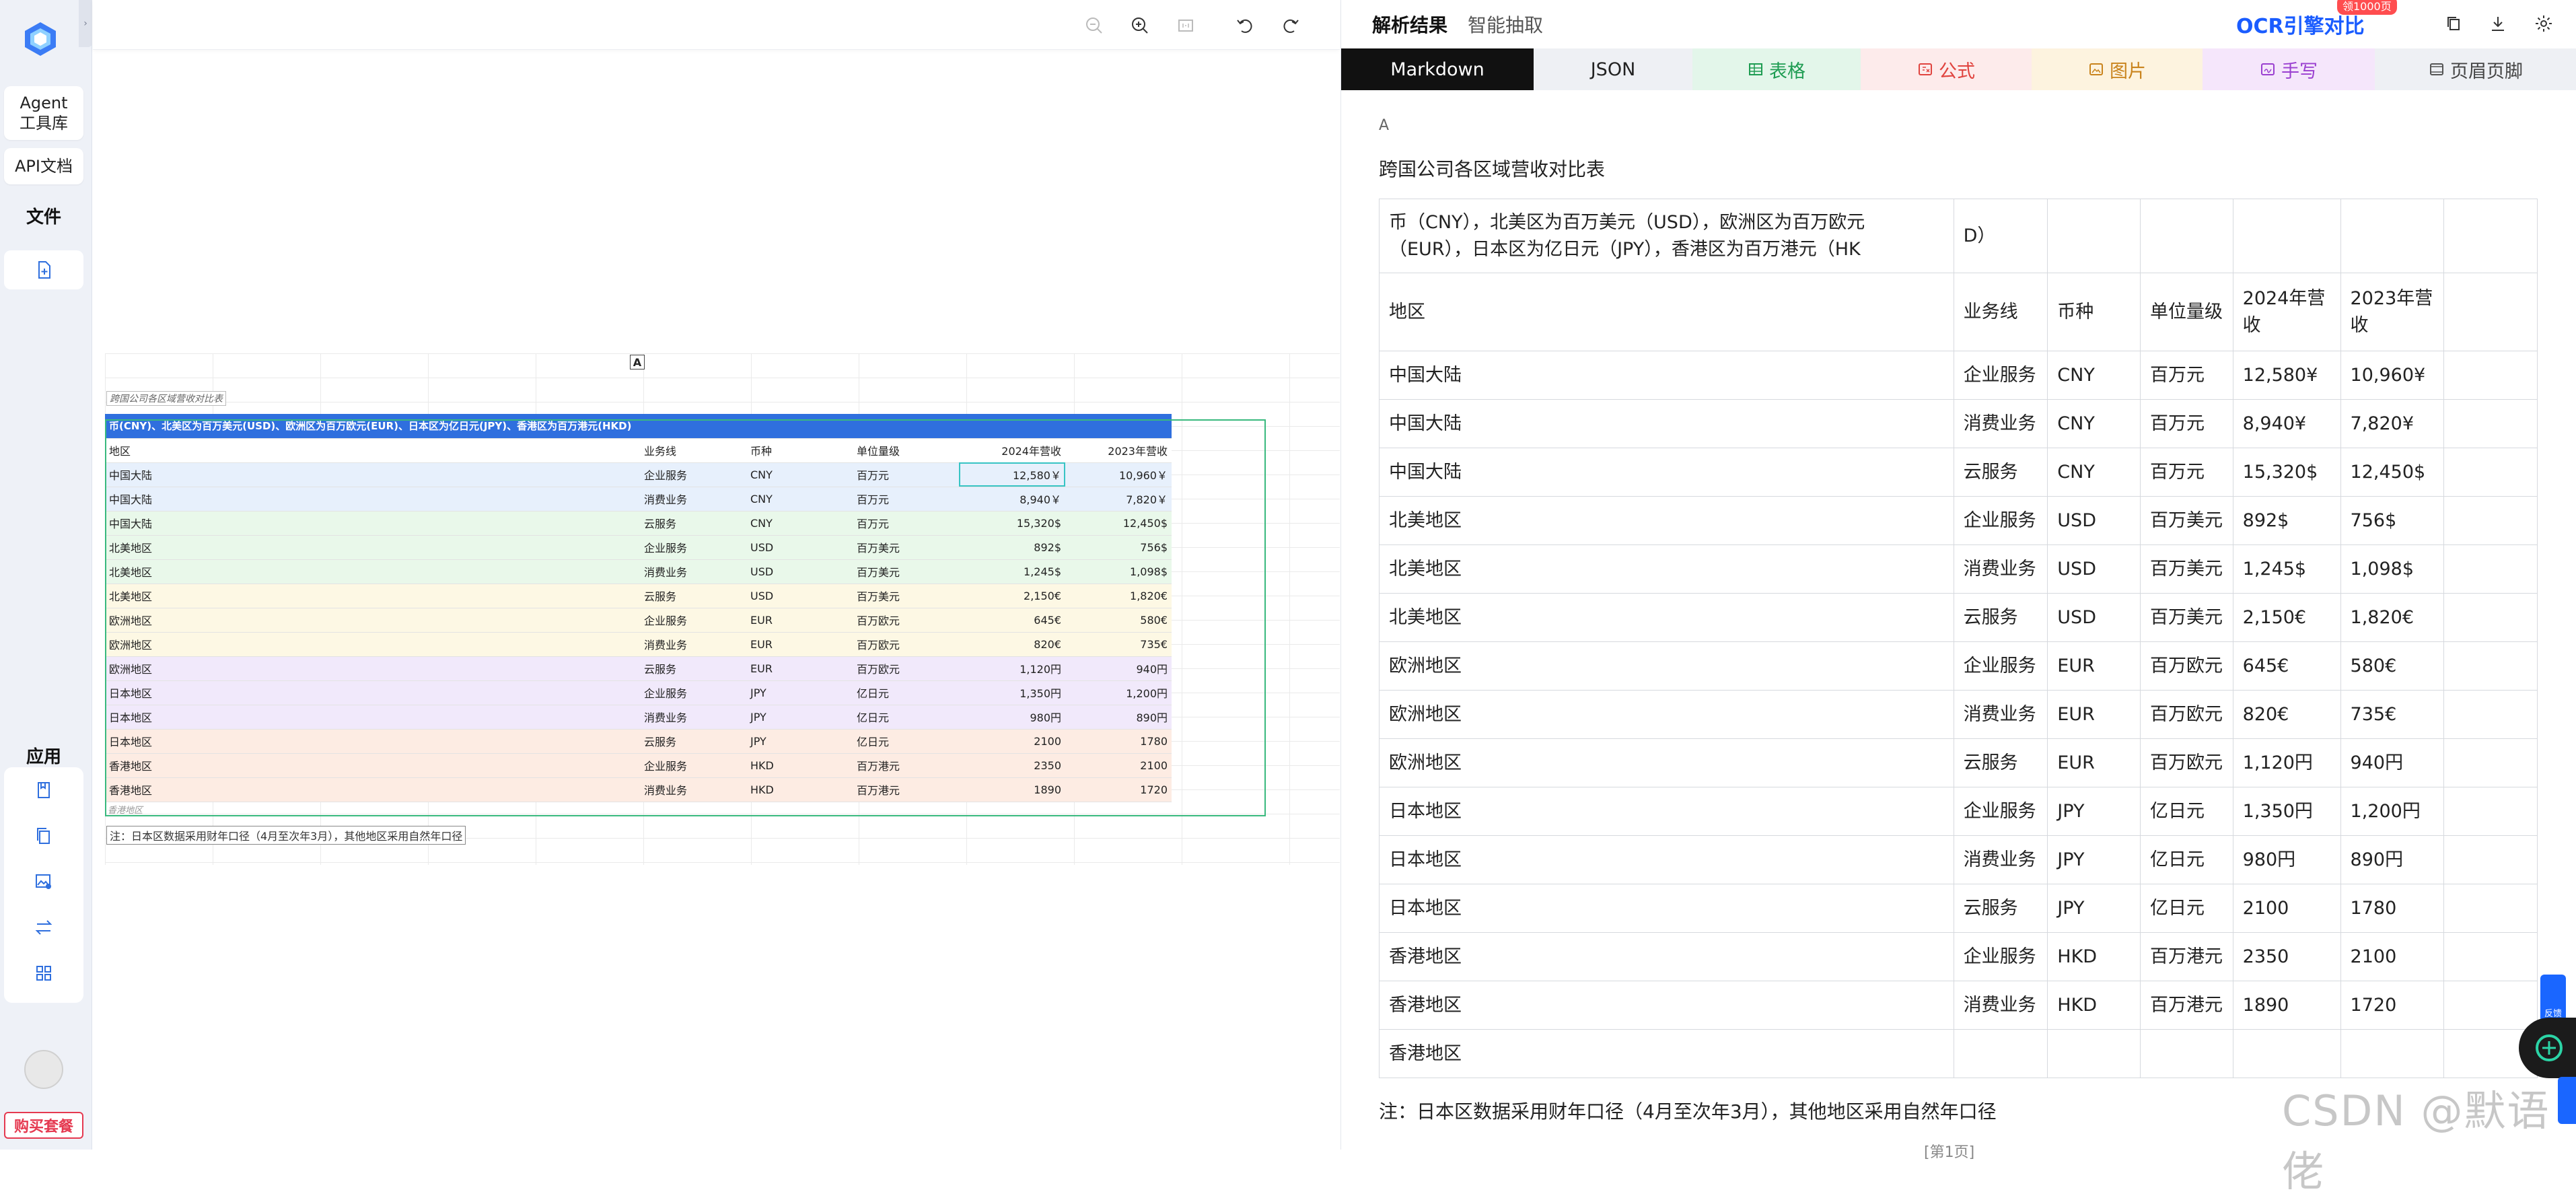 This screenshot has width=2576, height=1198. Describe the element at coordinates (638, 621) in the screenshot. I see `sheet-row: 欧洲地区 企业服务 EUR 百万欧元 645€ 580€` at that location.